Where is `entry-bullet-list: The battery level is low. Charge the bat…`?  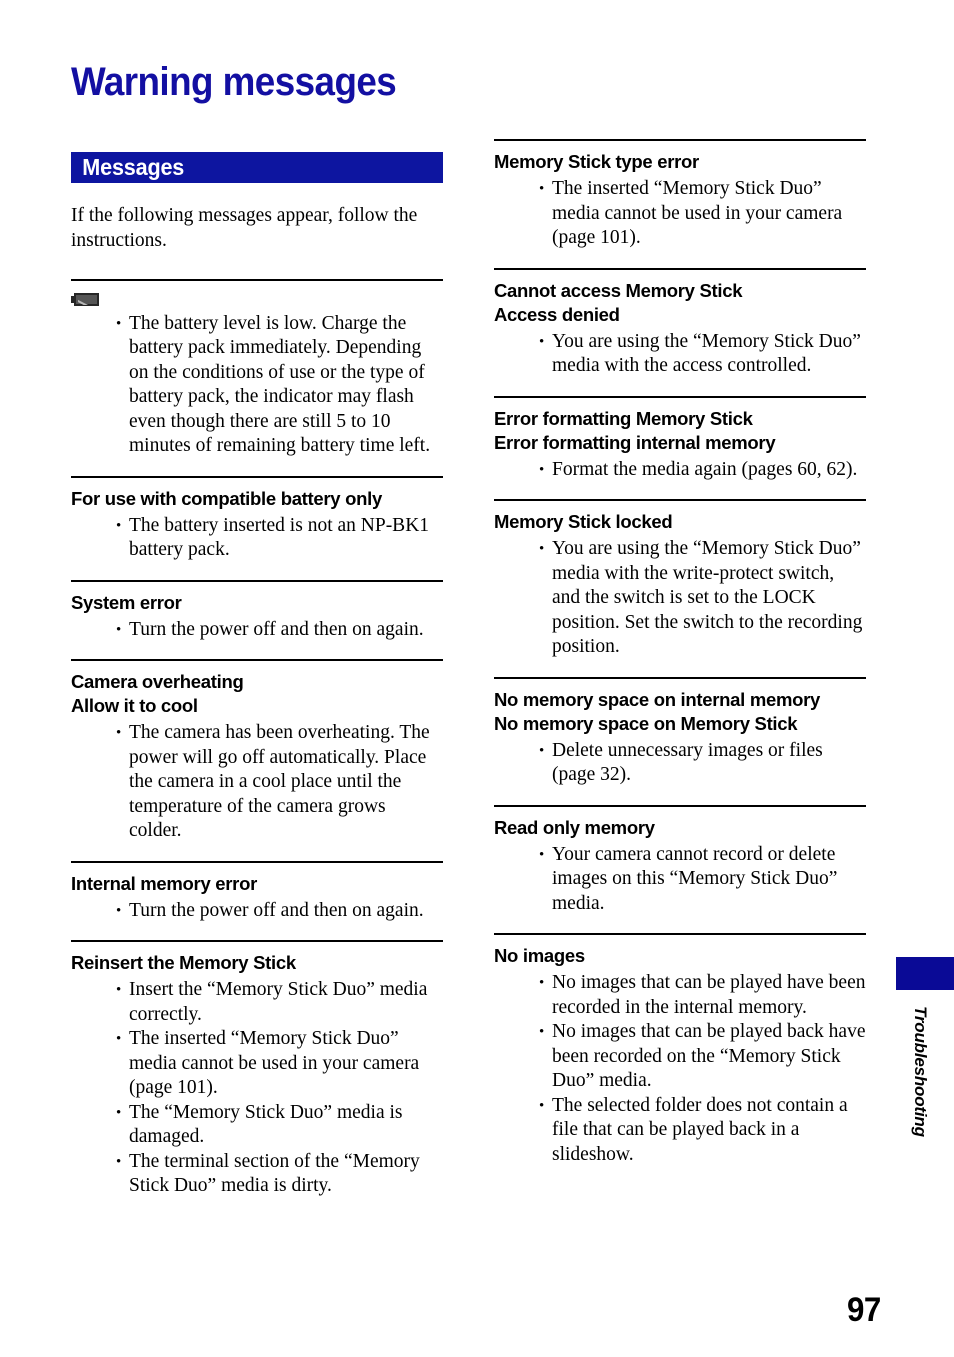 entry-bullet-list: The battery level is low. Charge the bat… is located at coordinates (257, 385).